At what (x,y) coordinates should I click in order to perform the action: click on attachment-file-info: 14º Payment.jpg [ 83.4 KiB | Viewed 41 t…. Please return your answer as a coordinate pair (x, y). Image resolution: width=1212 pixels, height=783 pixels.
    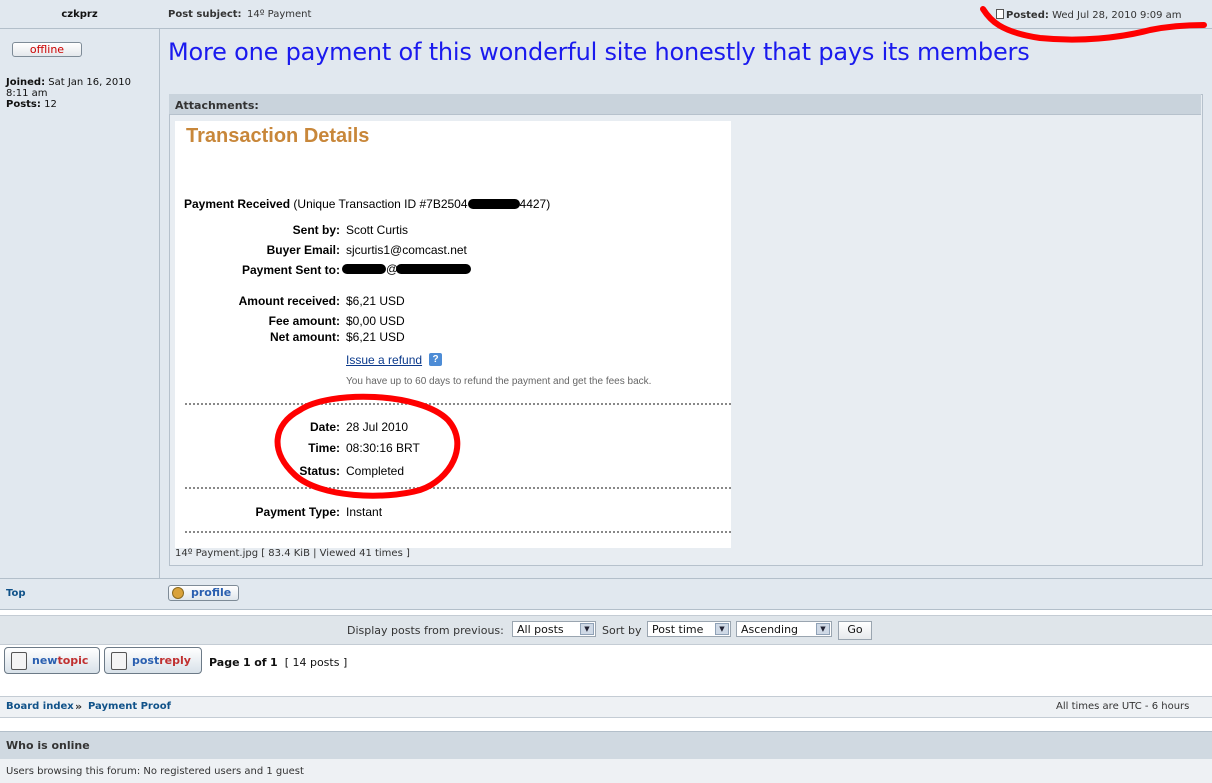
    Looking at the image, I should click on (292, 553).